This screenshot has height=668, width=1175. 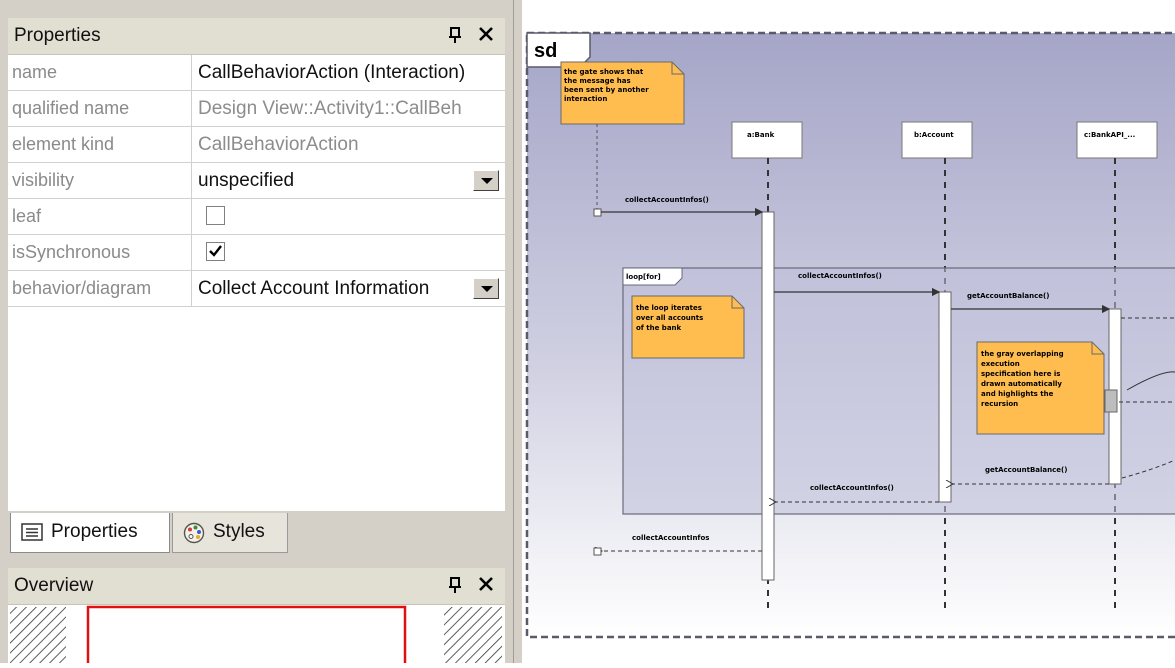 What do you see at coordinates (100, 72) in the screenshot?
I see `property-label: name` at bounding box center [100, 72].